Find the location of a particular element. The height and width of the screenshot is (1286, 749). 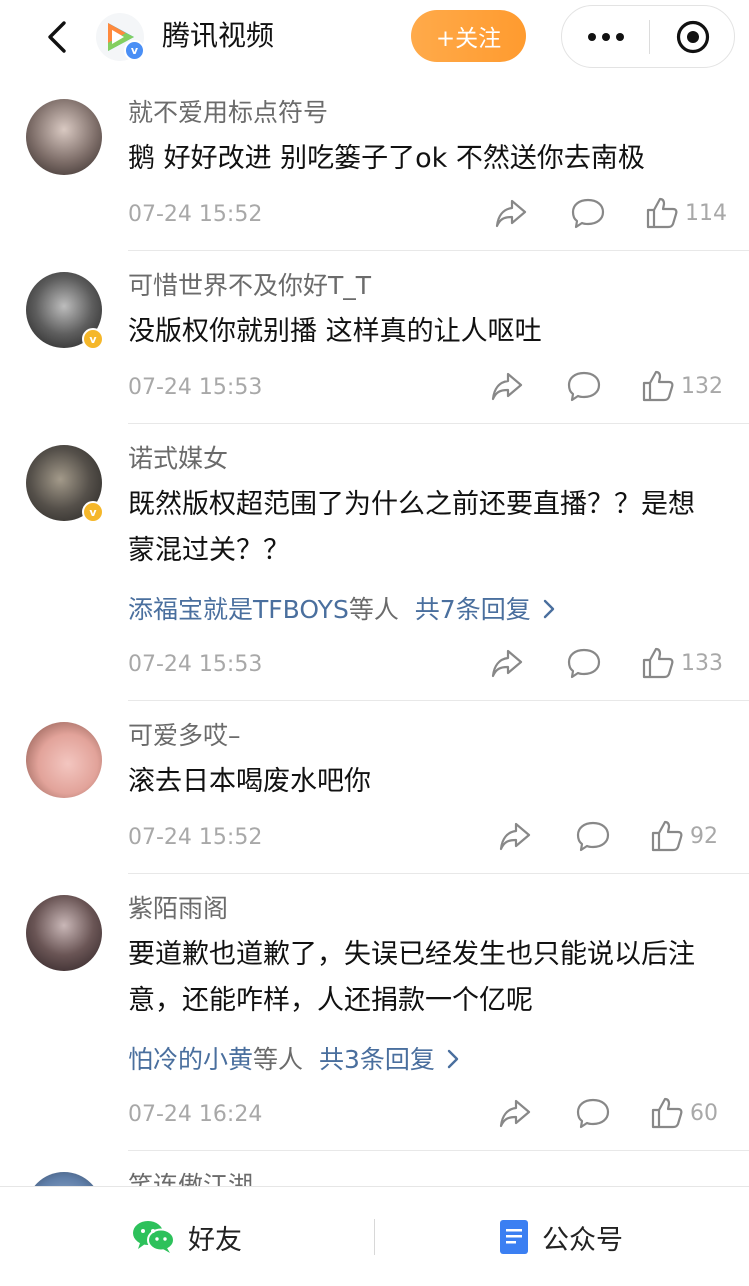

comment-time: 07-24 16:24 is located at coordinates (195, 1114).